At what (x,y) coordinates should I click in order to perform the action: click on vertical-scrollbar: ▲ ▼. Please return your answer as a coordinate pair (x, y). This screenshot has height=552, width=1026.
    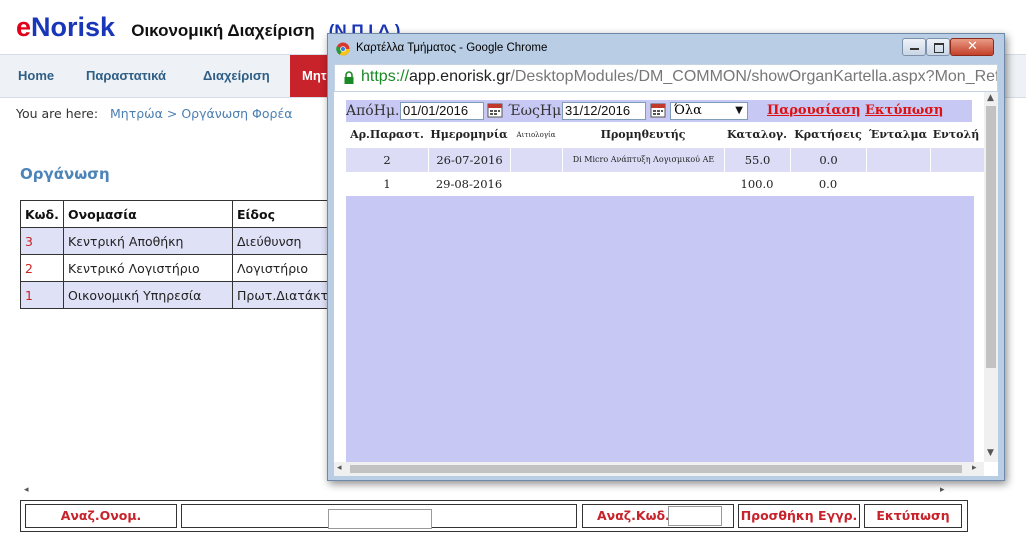
    Looking at the image, I should click on (991, 277).